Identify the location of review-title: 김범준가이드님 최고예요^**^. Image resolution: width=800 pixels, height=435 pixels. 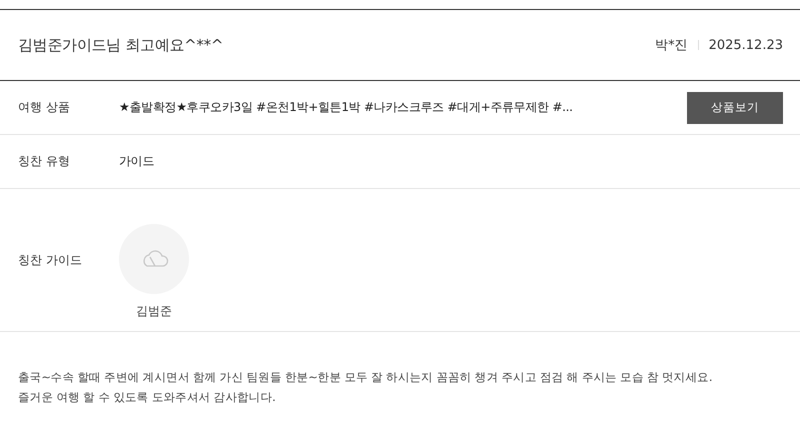
(121, 45).